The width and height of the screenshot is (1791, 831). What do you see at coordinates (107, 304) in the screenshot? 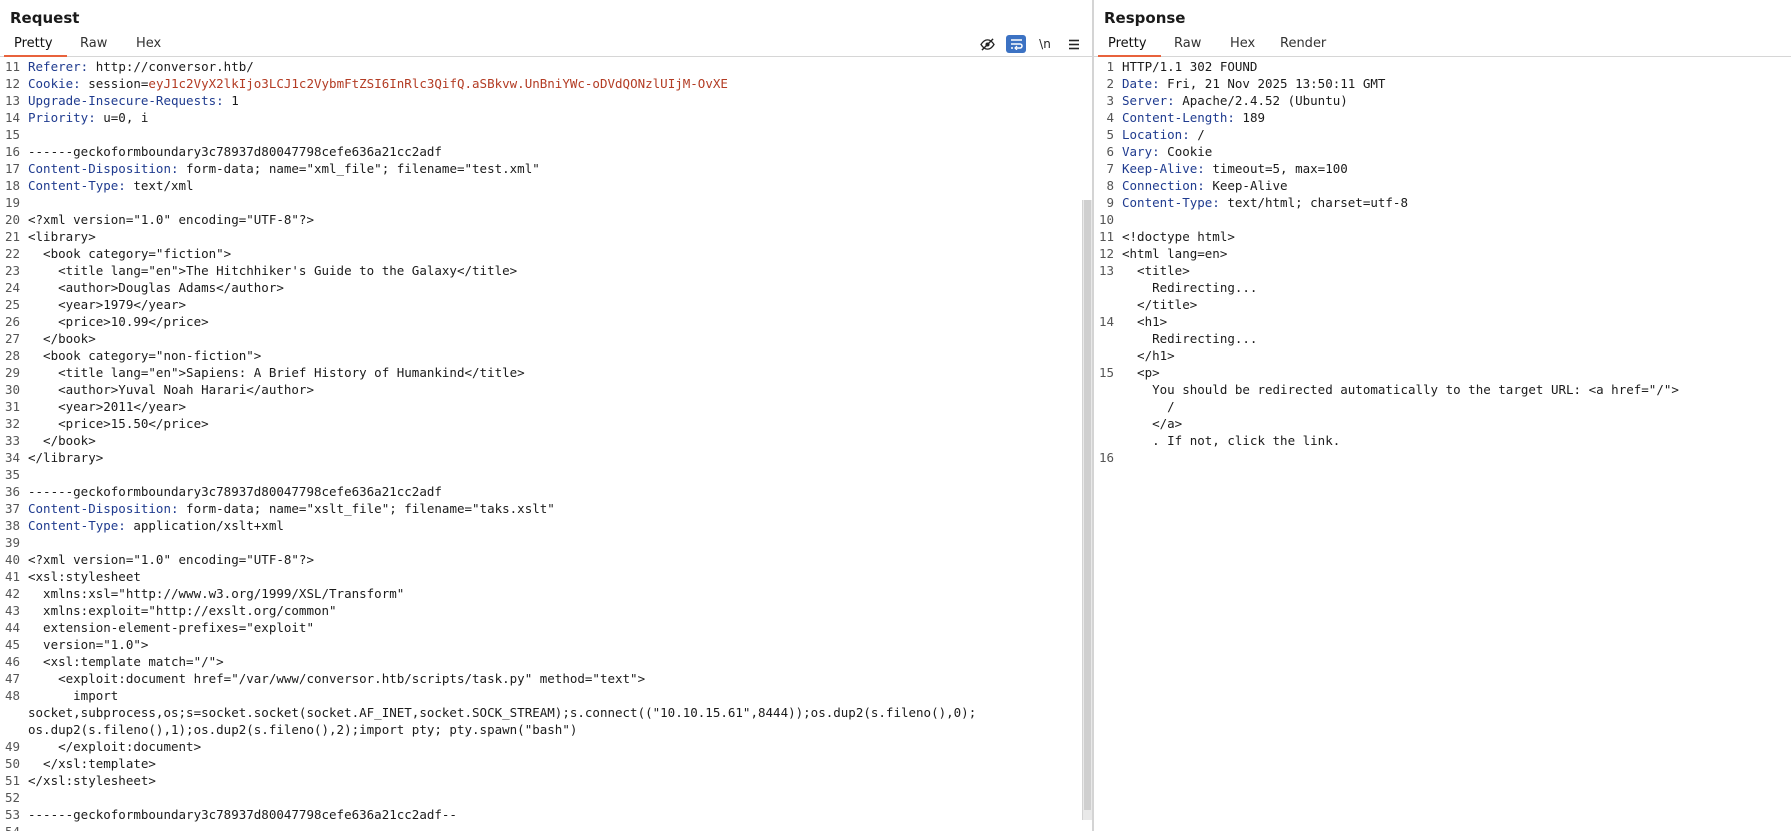
I see `line-text: <year>1979</year>` at bounding box center [107, 304].